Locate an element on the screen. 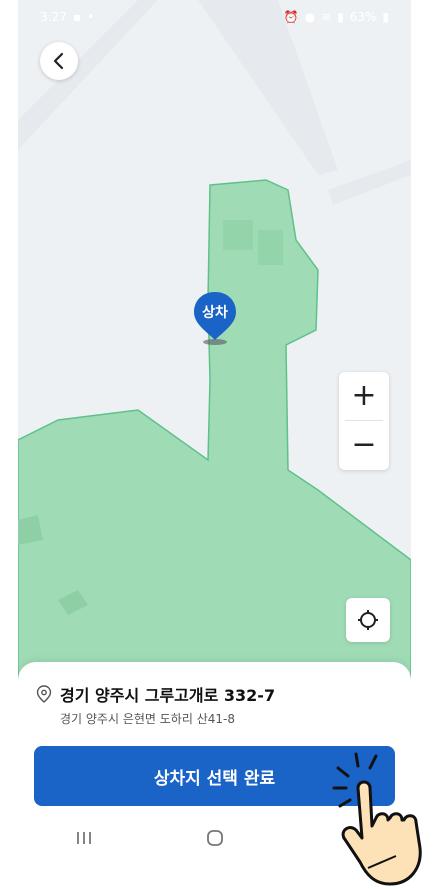 Image resolution: width=447 pixels, height=889 pixels. status-left: 3:27 ▪ • is located at coordinates (67, 17).